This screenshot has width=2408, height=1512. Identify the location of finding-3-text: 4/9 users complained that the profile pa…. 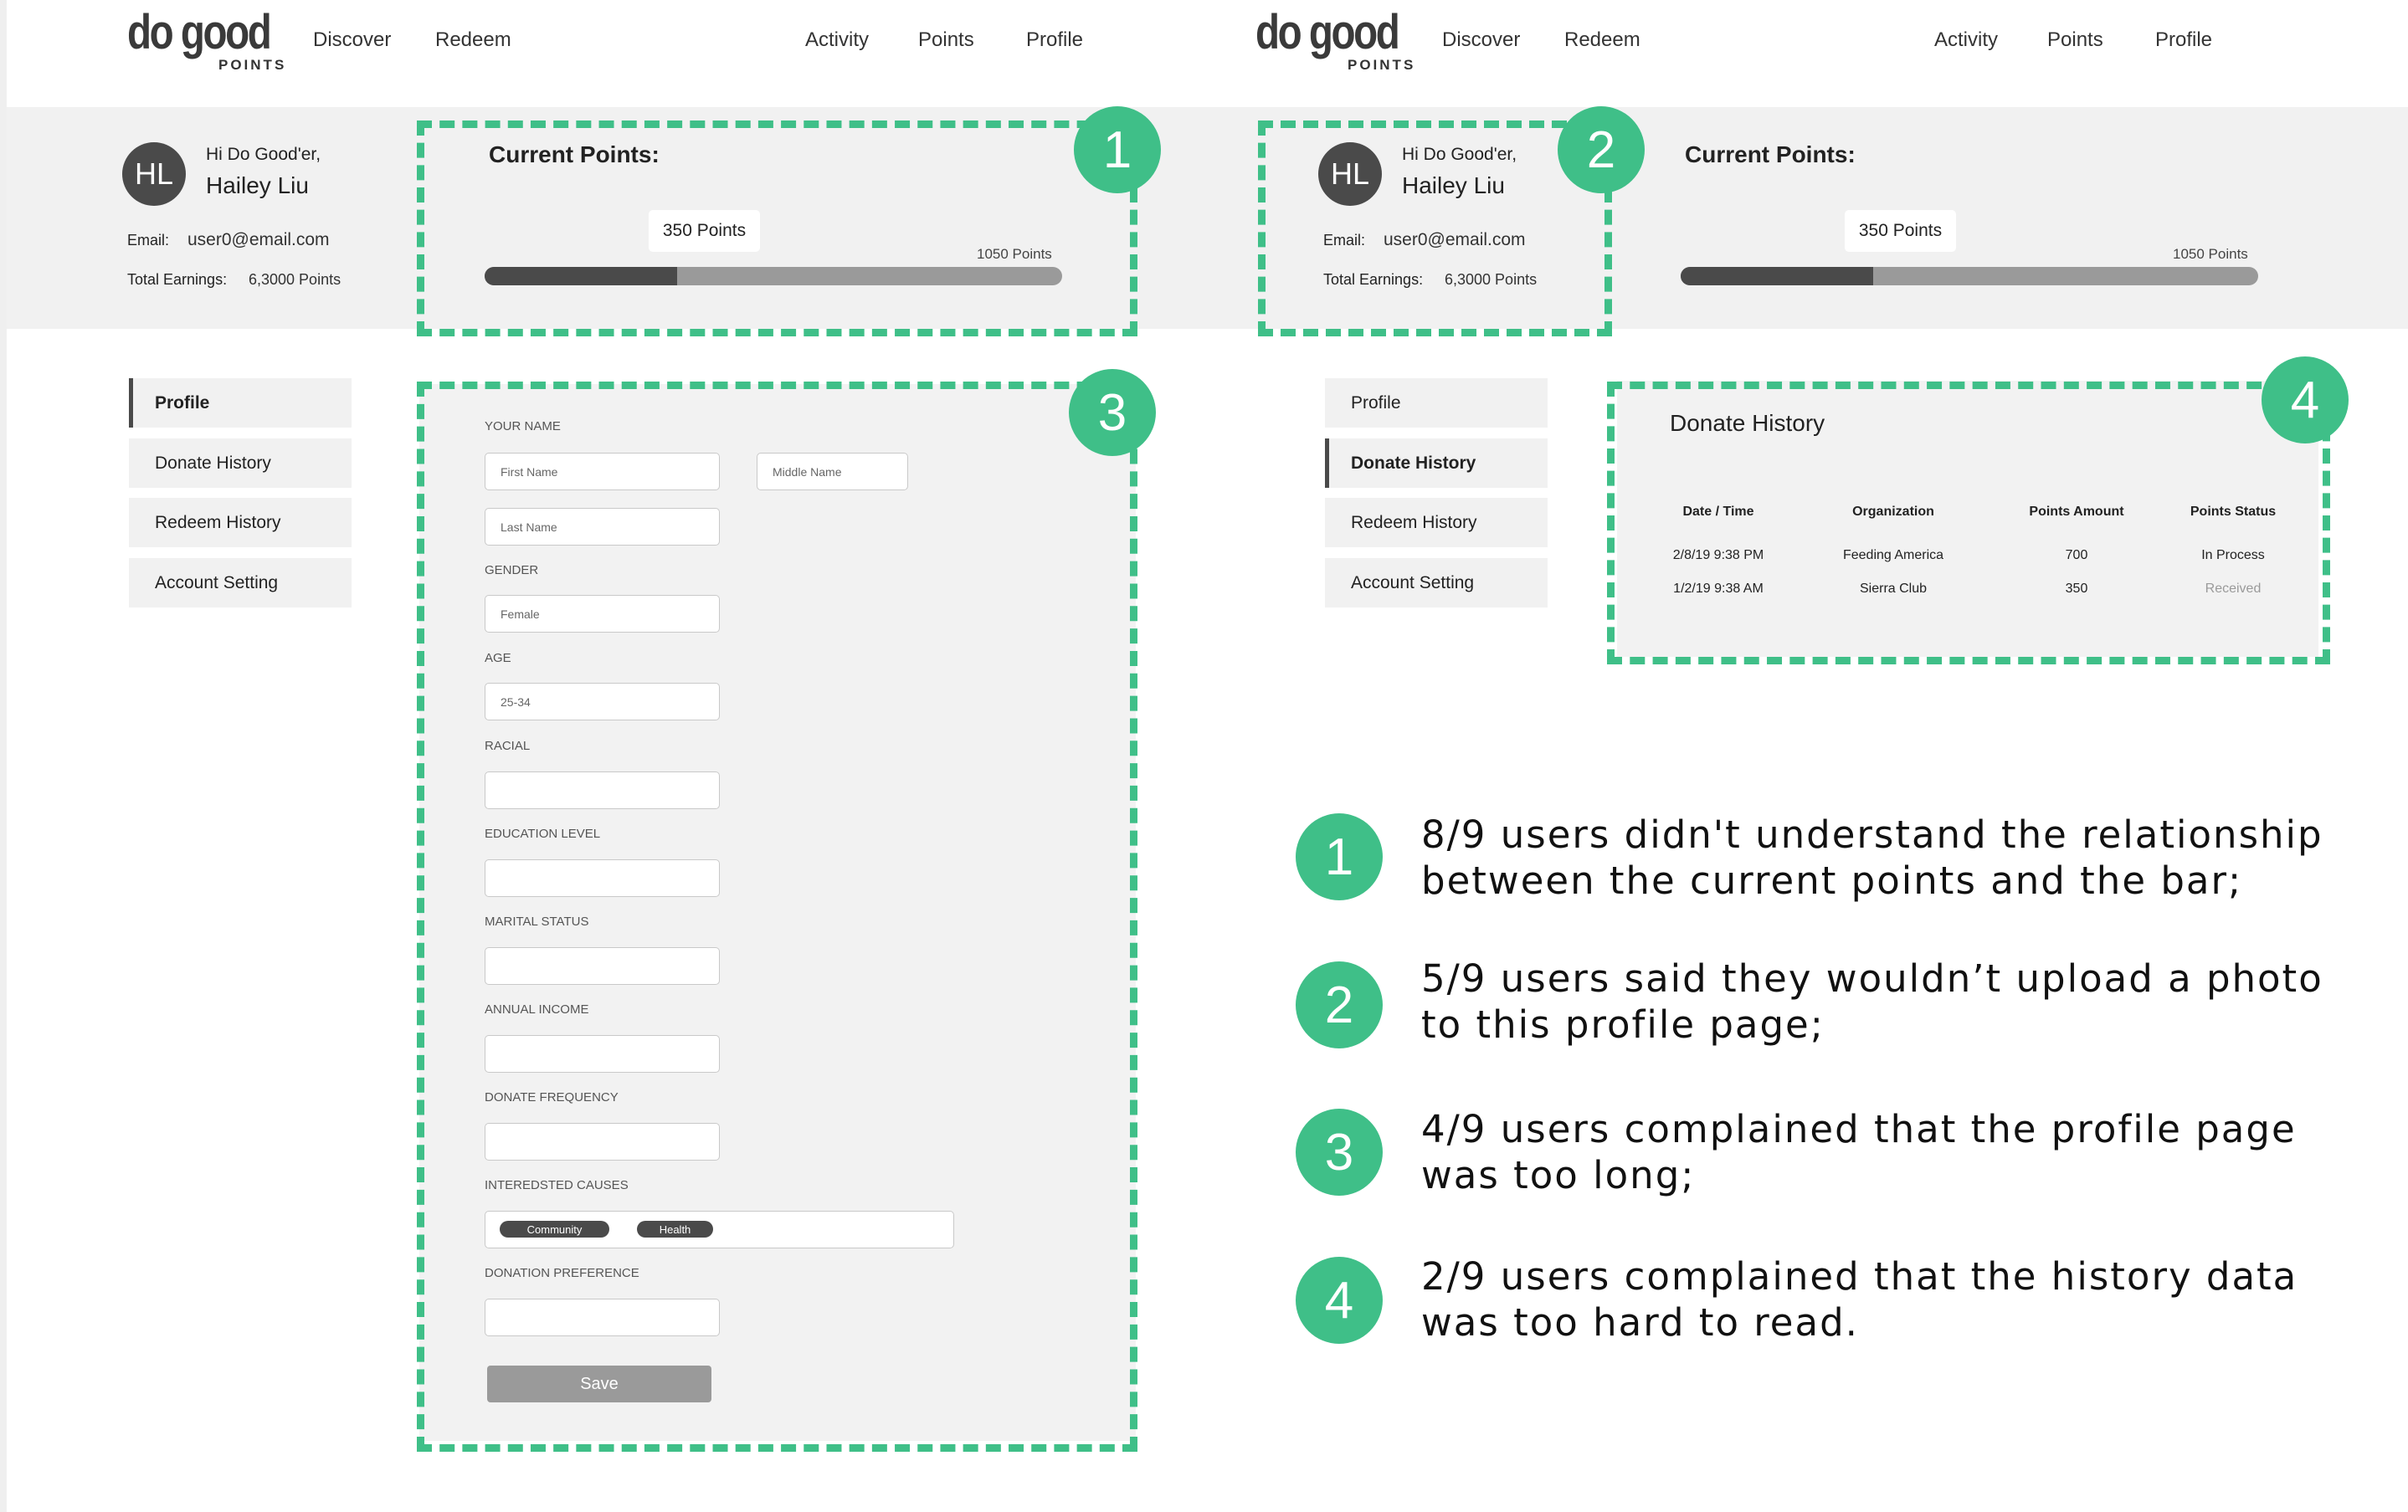
(1859, 1152).